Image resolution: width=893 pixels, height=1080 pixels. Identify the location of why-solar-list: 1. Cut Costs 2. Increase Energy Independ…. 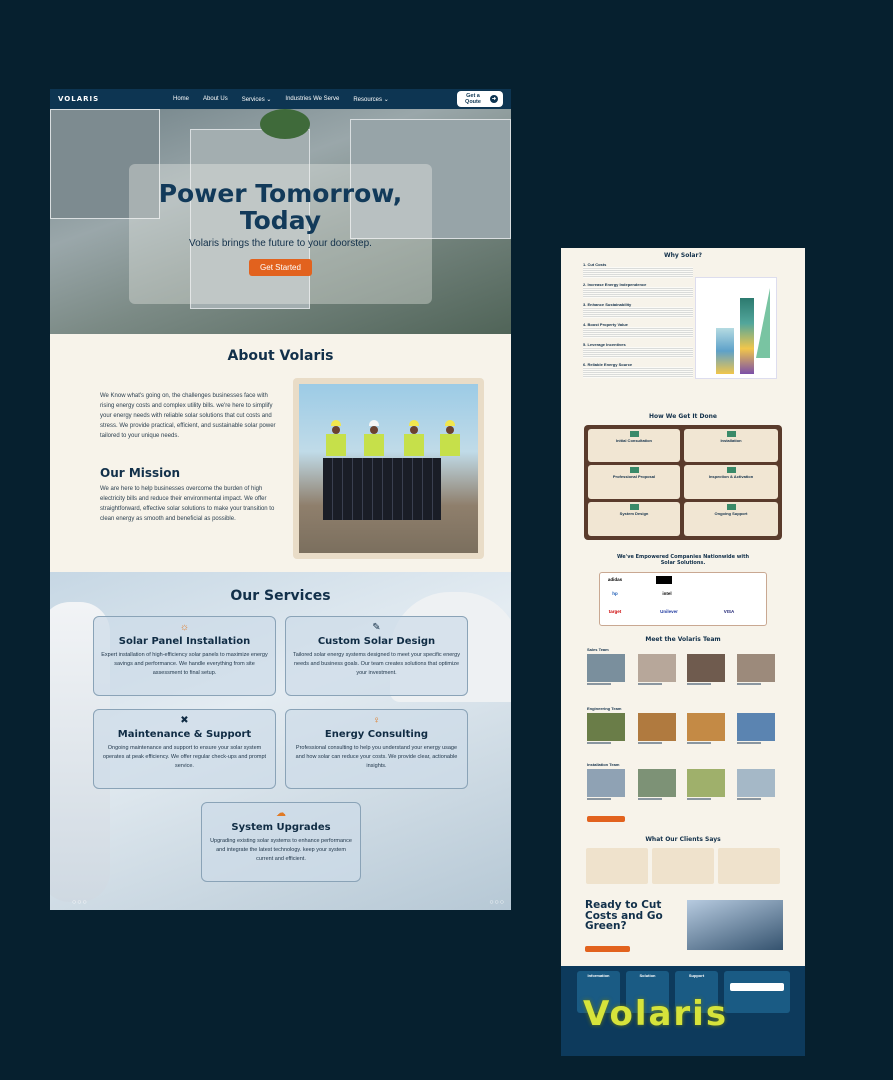
(638, 322).